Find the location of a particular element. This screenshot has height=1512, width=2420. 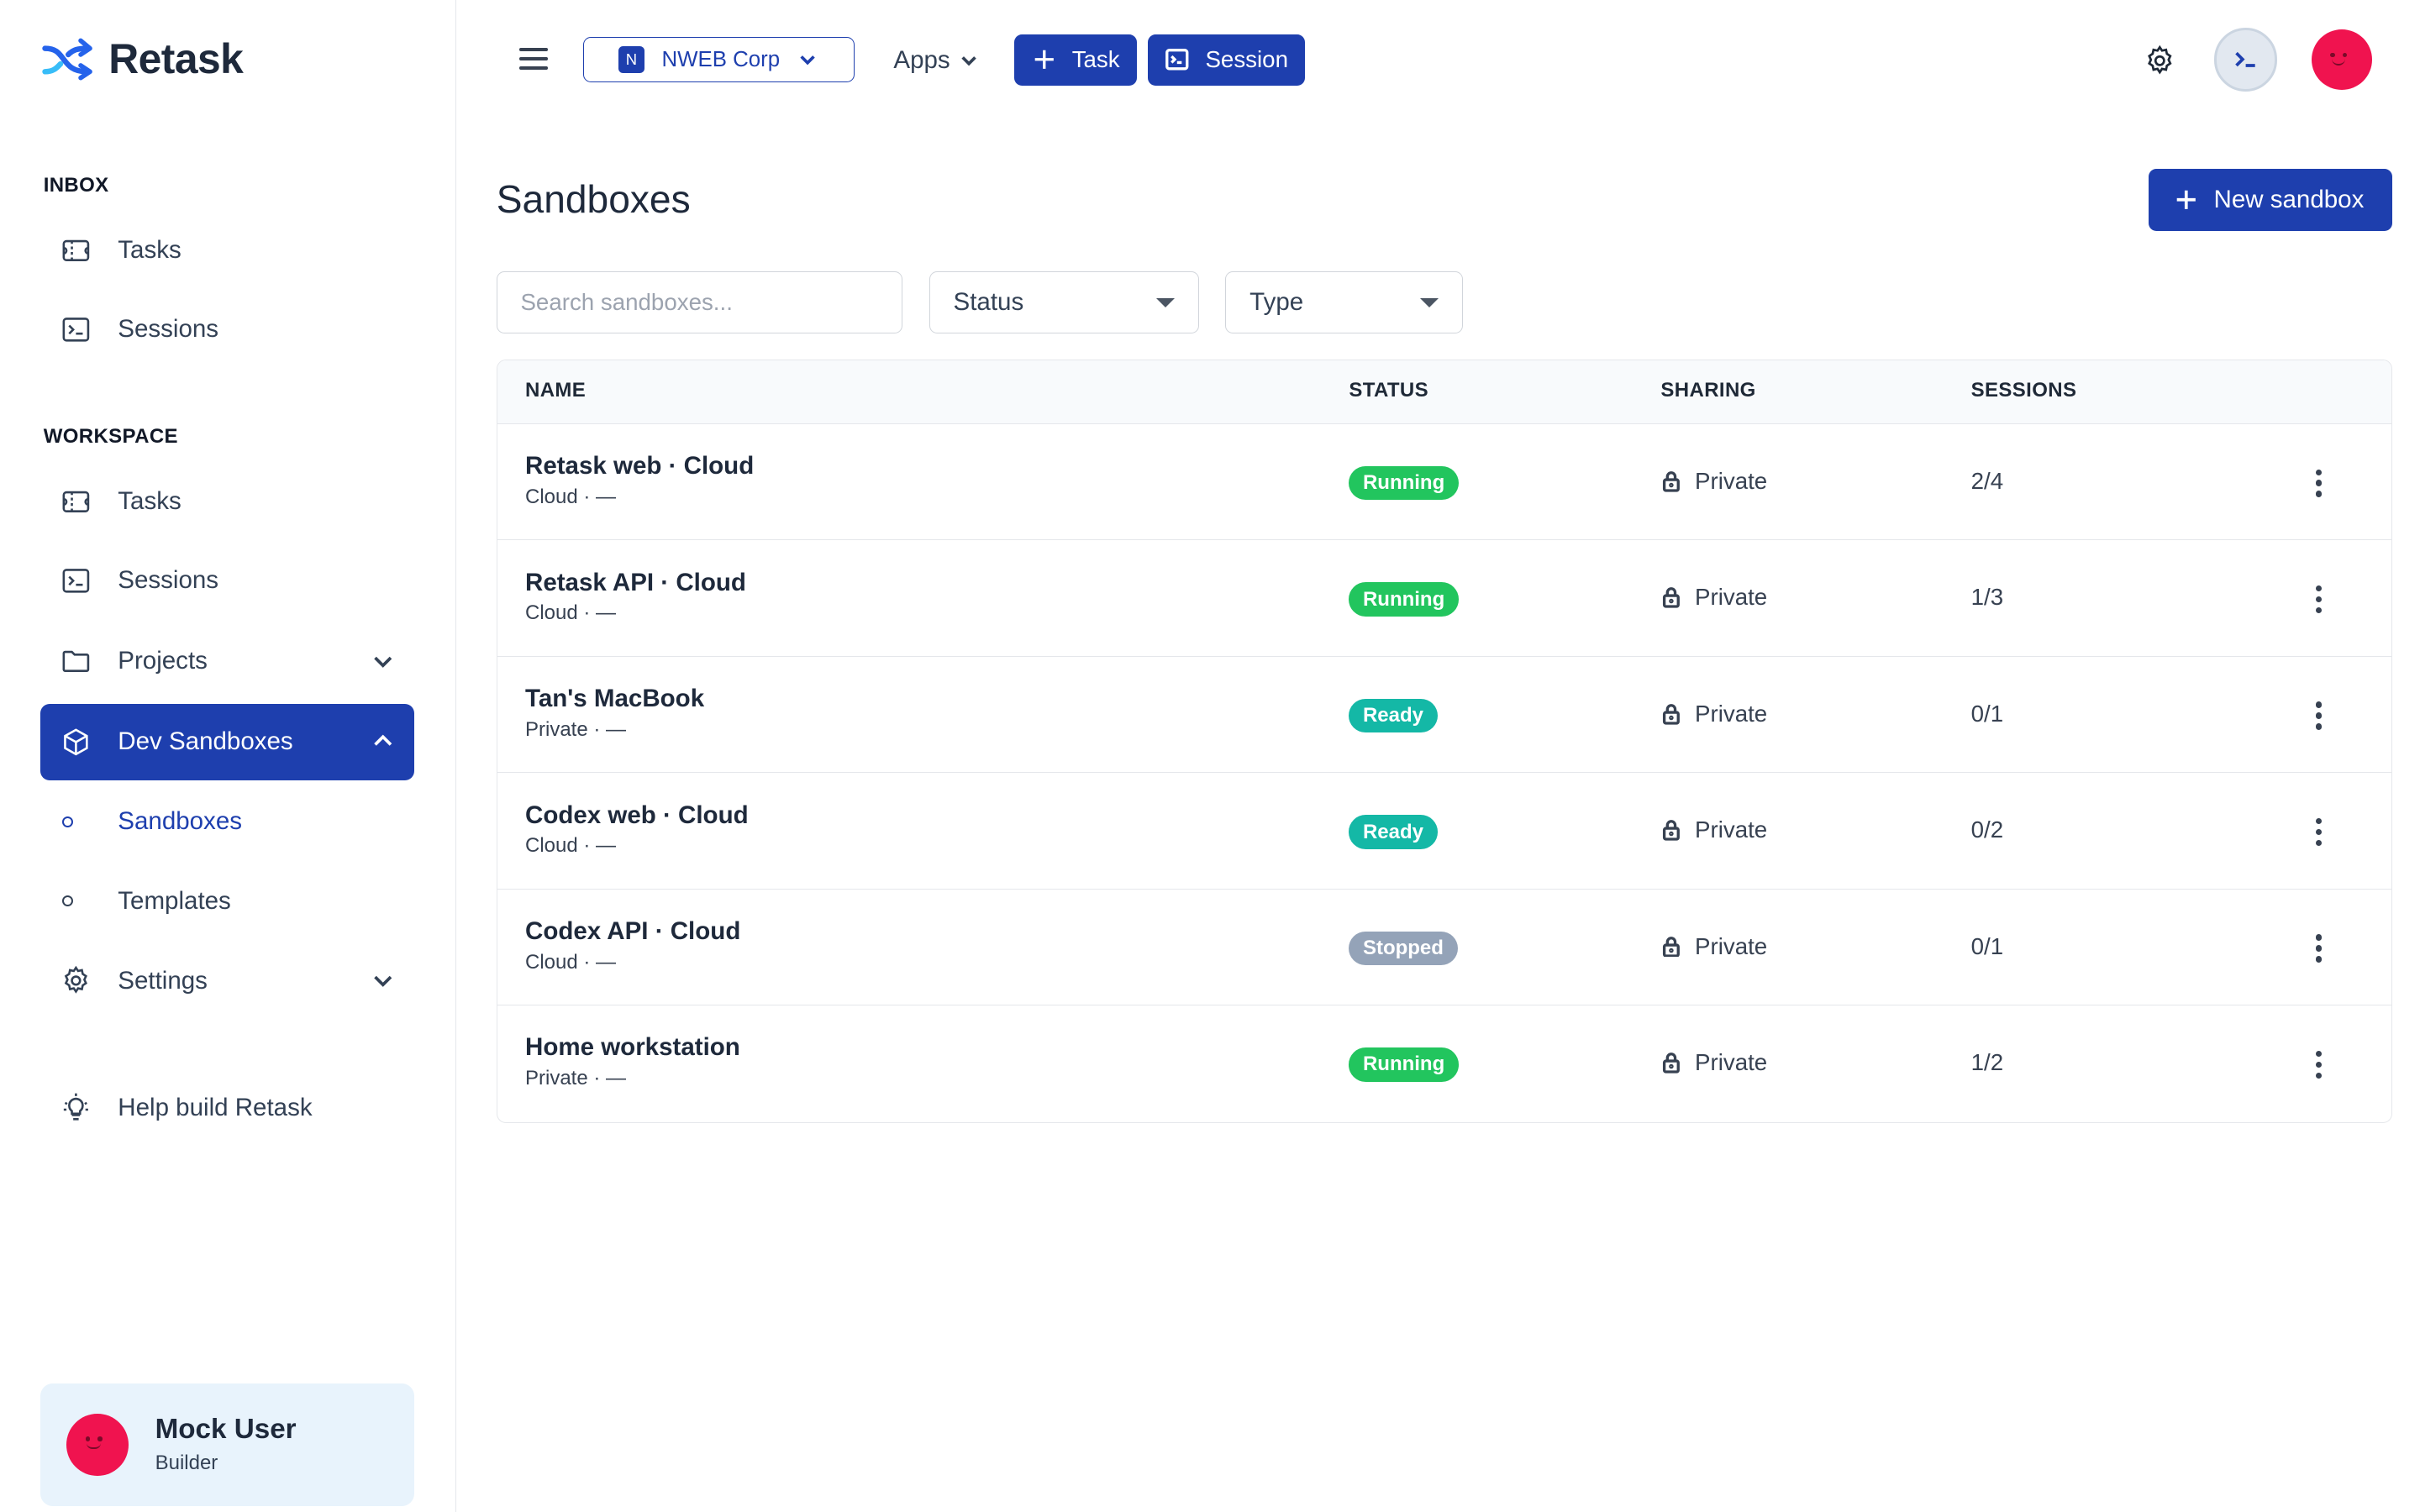

sandbox-name: Codex web · Cloud is located at coordinates (637, 815).